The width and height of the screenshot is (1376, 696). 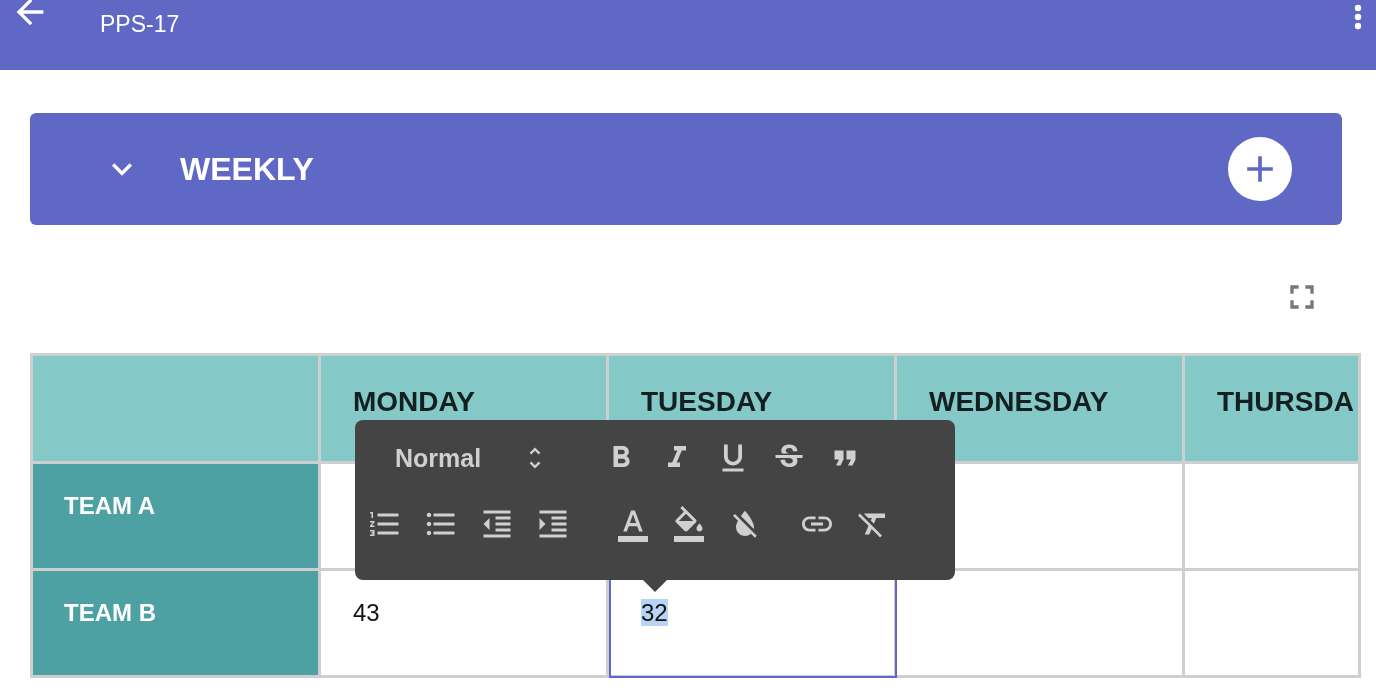 I want to click on page-subtitle: PPS-17, so click(x=140, y=24).